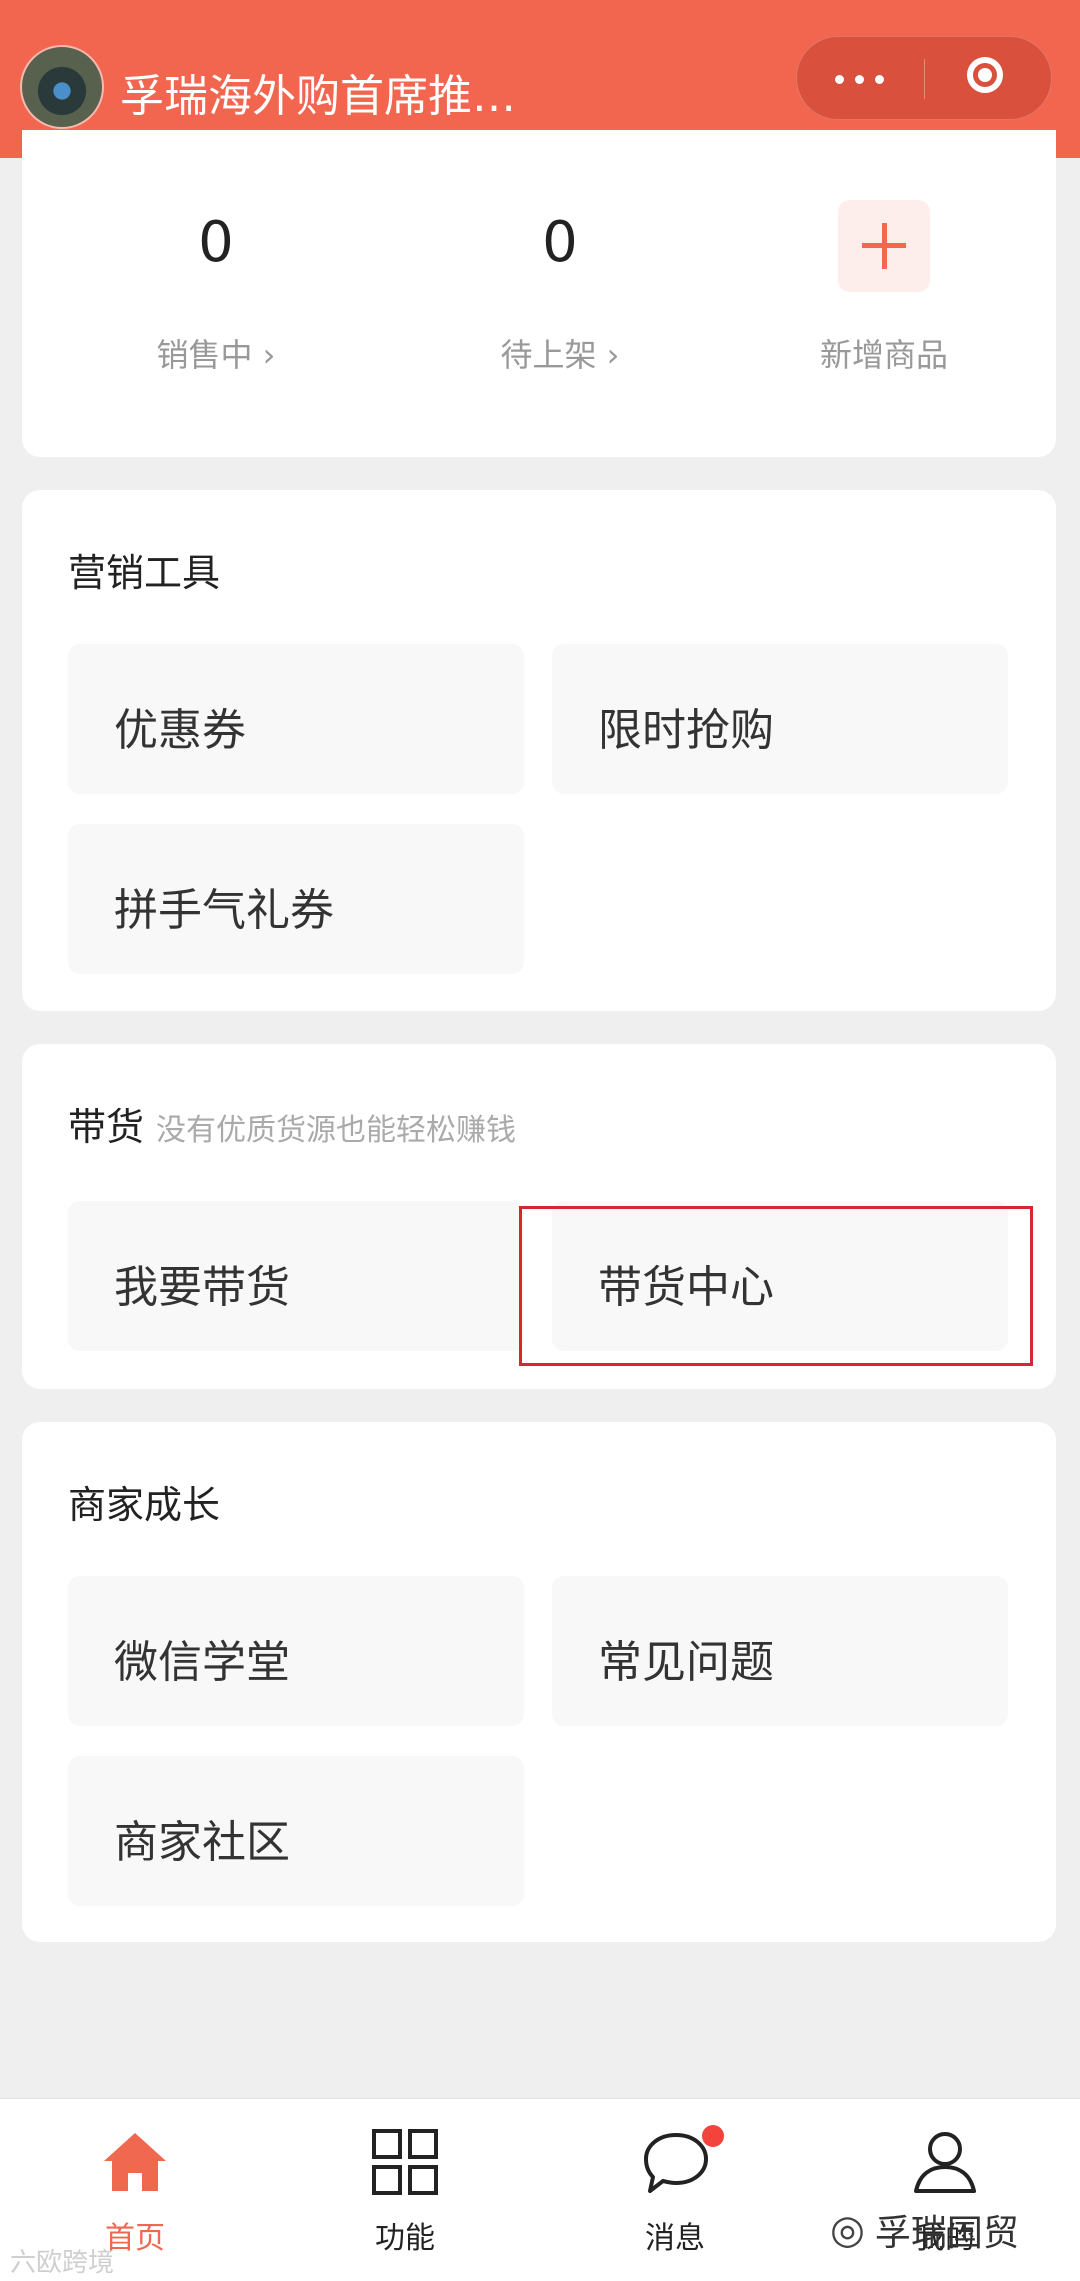 The image size is (1080, 2281). What do you see at coordinates (988, 79) in the screenshot?
I see `target-circle-icon` at bounding box center [988, 79].